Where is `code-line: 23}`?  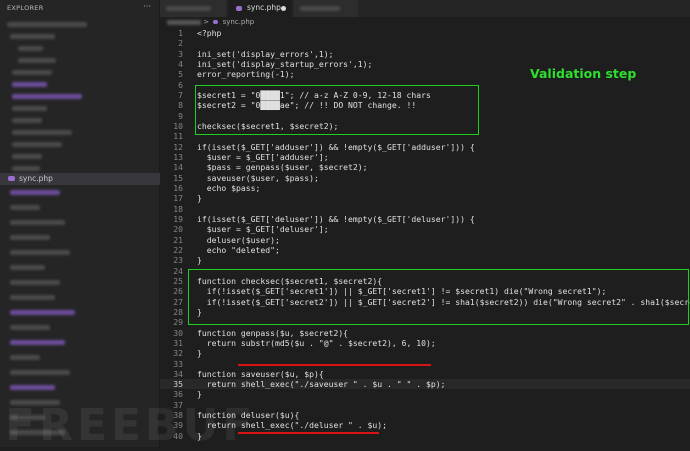 code-line: 23} is located at coordinates (425, 260).